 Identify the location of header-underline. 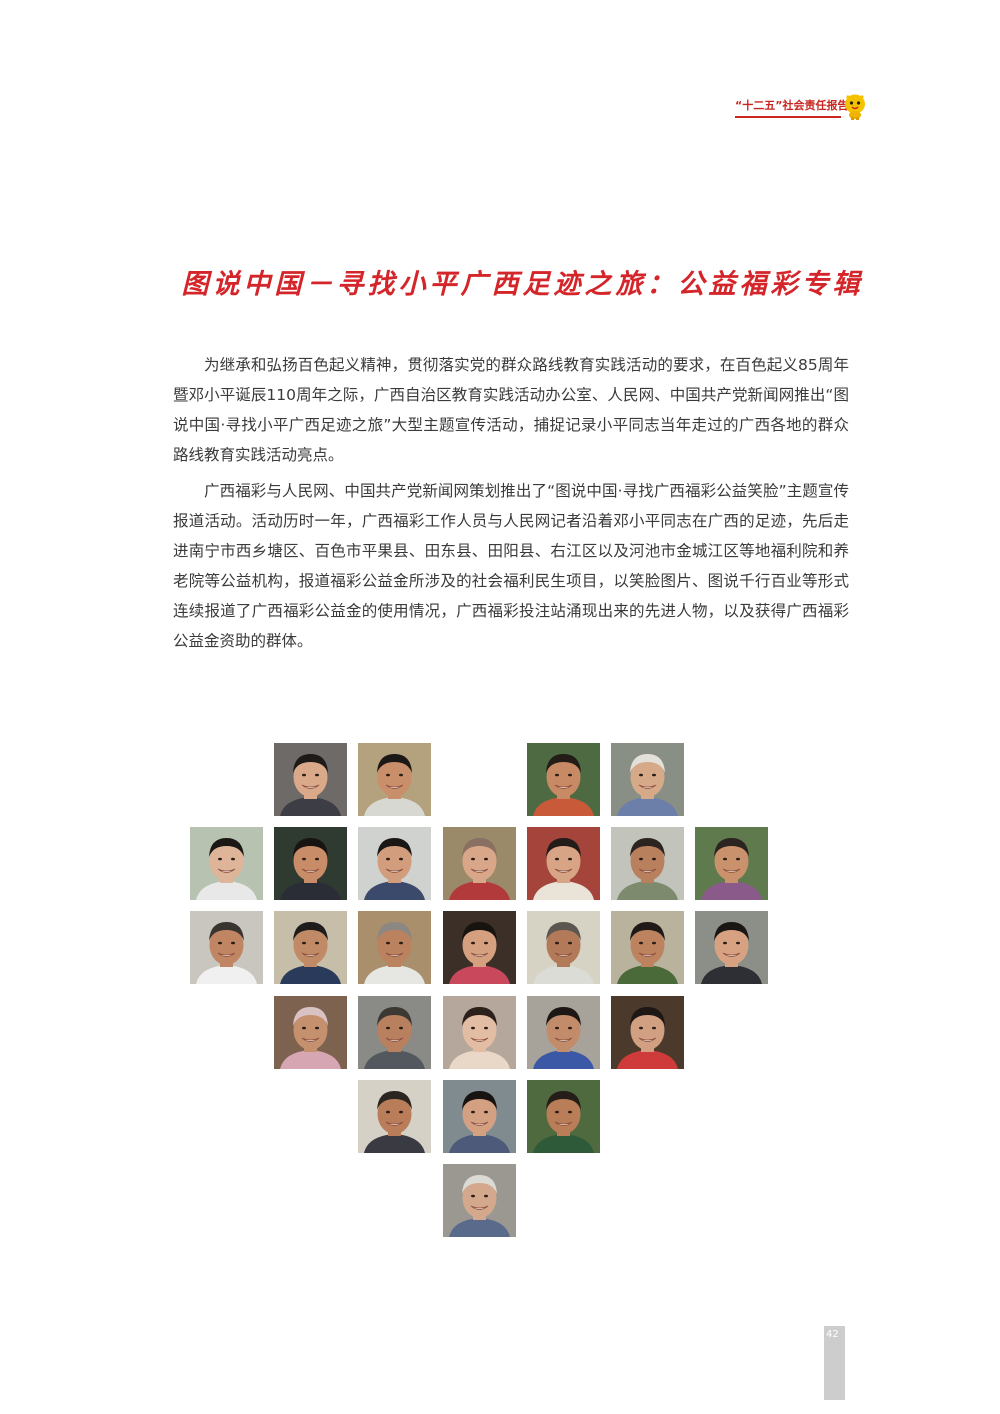
(788, 117).